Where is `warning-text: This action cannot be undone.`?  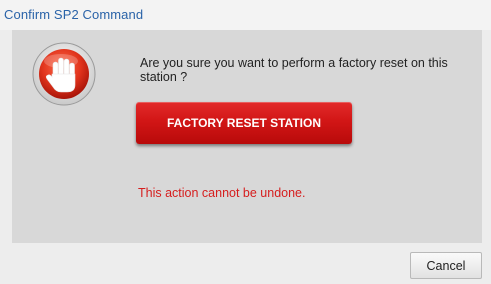
warning-text: This action cannot be undone. is located at coordinates (222, 193).